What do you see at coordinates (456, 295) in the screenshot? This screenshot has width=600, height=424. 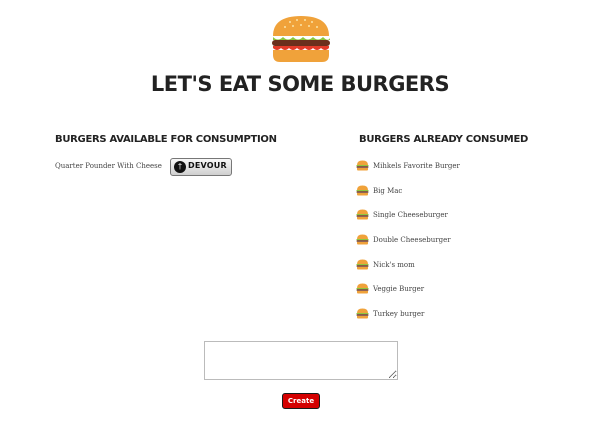 I see `consumed-burger-item: Veggie Burger` at bounding box center [456, 295].